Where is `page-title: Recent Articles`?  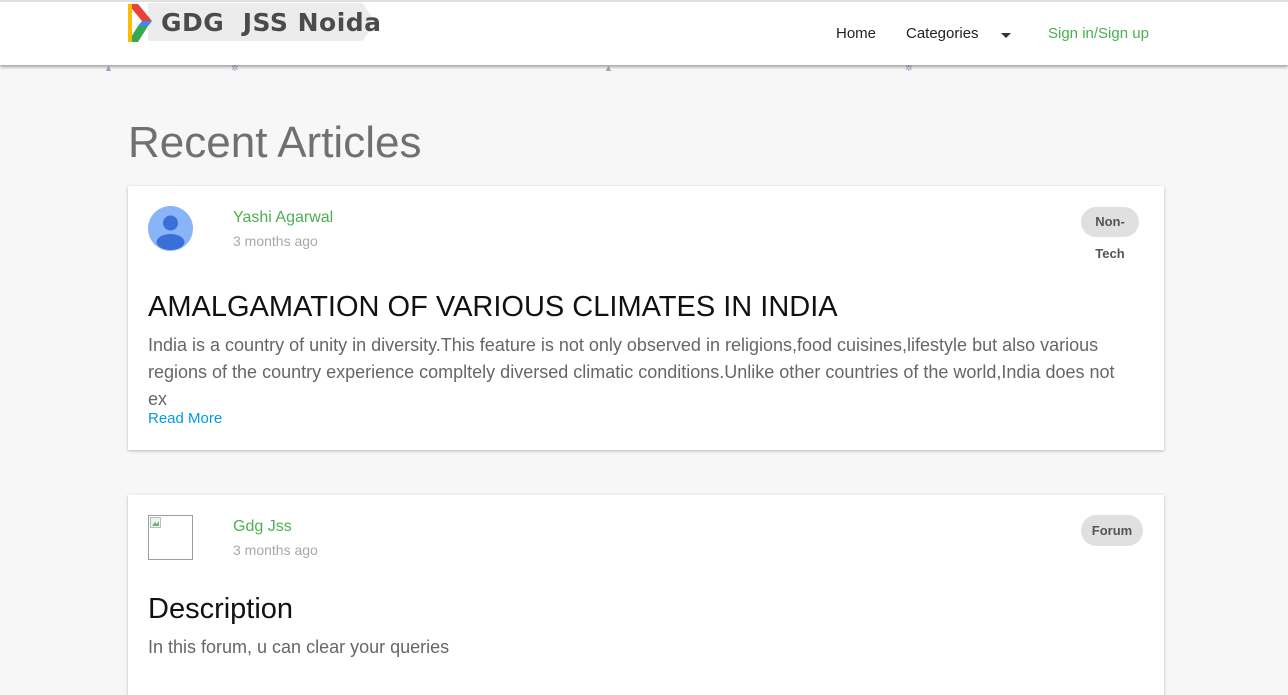 page-title: Recent Articles is located at coordinates (275, 142).